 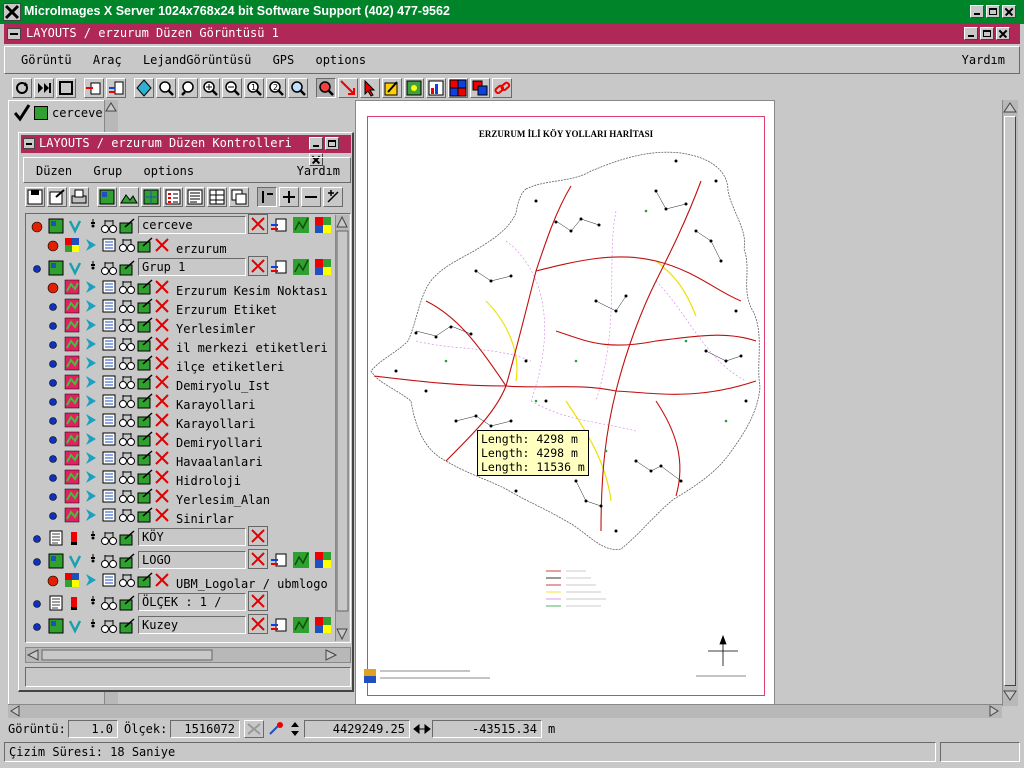 I want to click on vscroll-thumb, so click(x=1010, y=401).